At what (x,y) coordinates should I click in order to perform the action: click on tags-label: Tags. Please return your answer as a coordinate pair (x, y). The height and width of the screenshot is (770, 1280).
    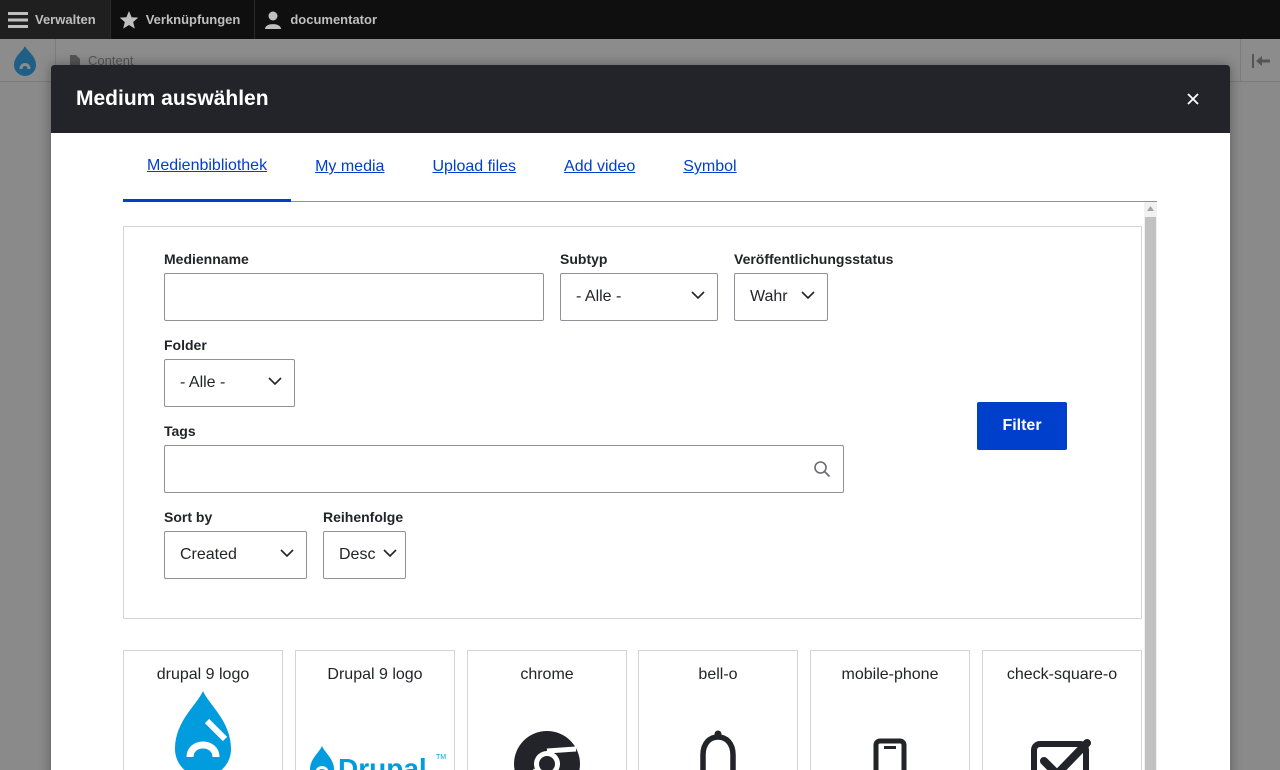
    Looking at the image, I should click on (180, 431).